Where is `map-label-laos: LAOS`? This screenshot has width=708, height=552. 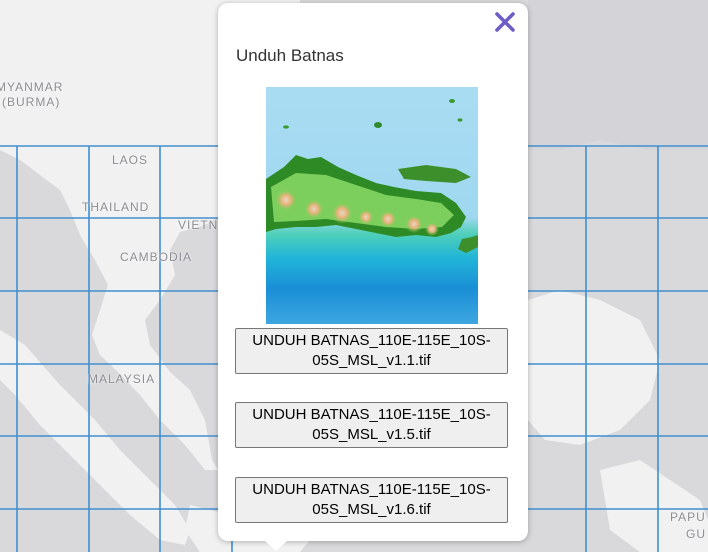 map-label-laos: LAOS is located at coordinates (130, 160).